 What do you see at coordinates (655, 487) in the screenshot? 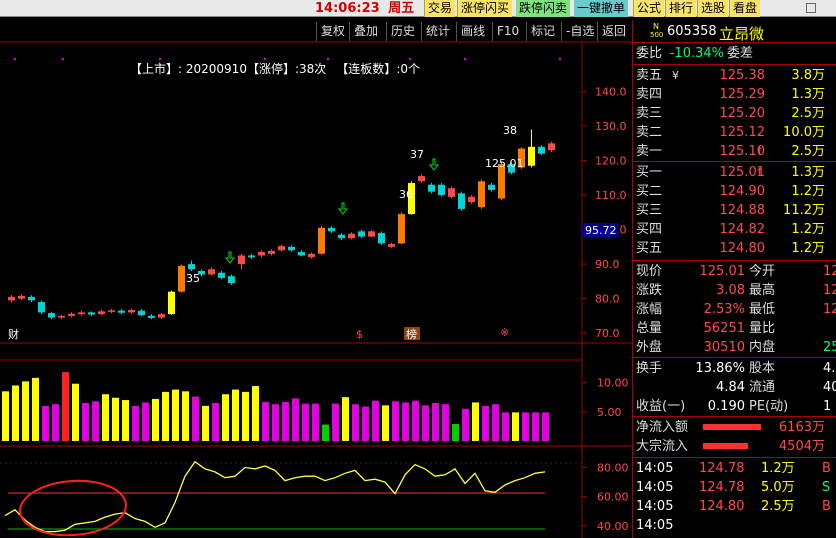
I see `trade-time: 14:05` at bounding box center [655, 487].